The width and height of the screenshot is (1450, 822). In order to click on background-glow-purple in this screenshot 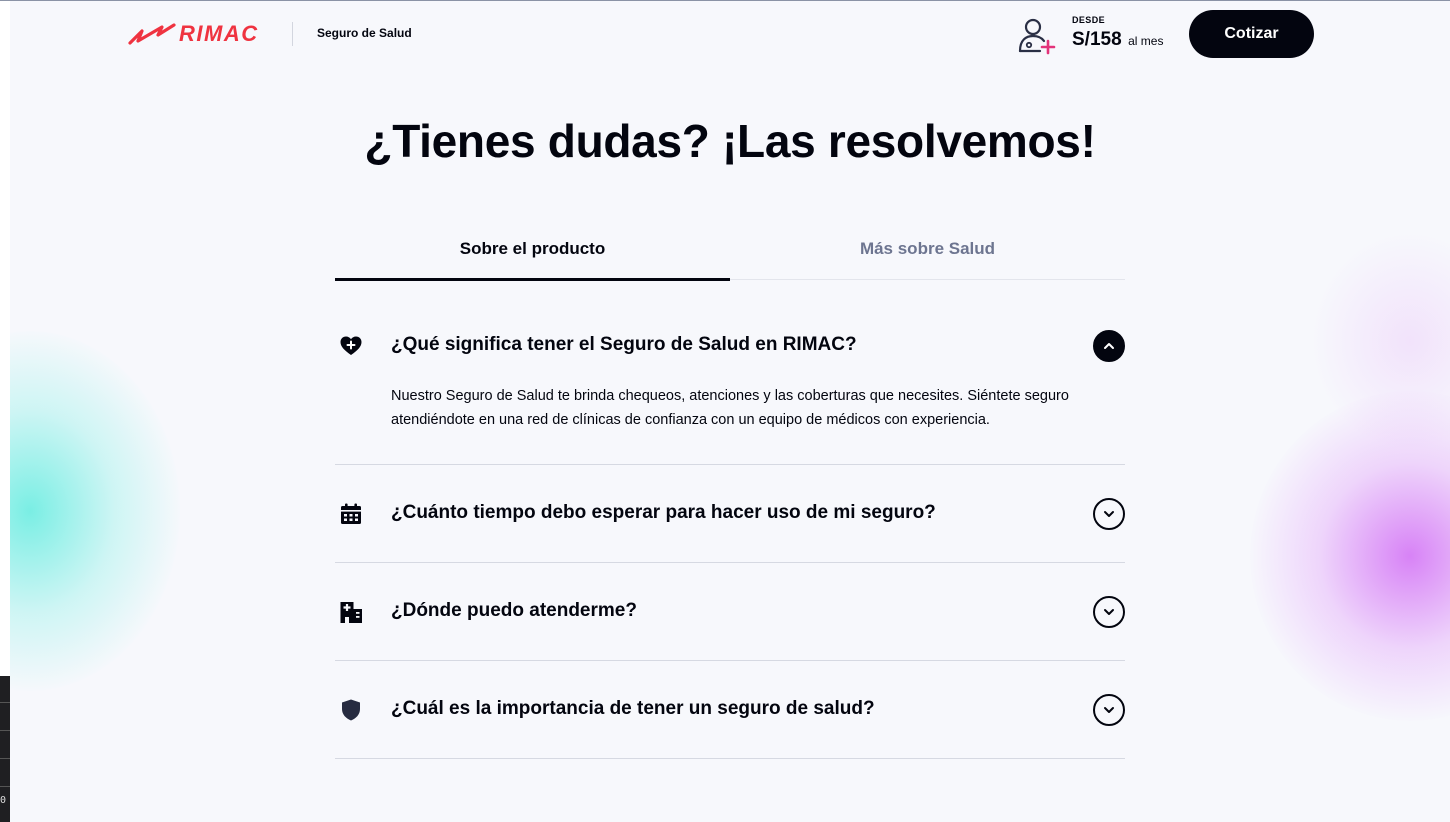, I will do `click(1350, 556)`.